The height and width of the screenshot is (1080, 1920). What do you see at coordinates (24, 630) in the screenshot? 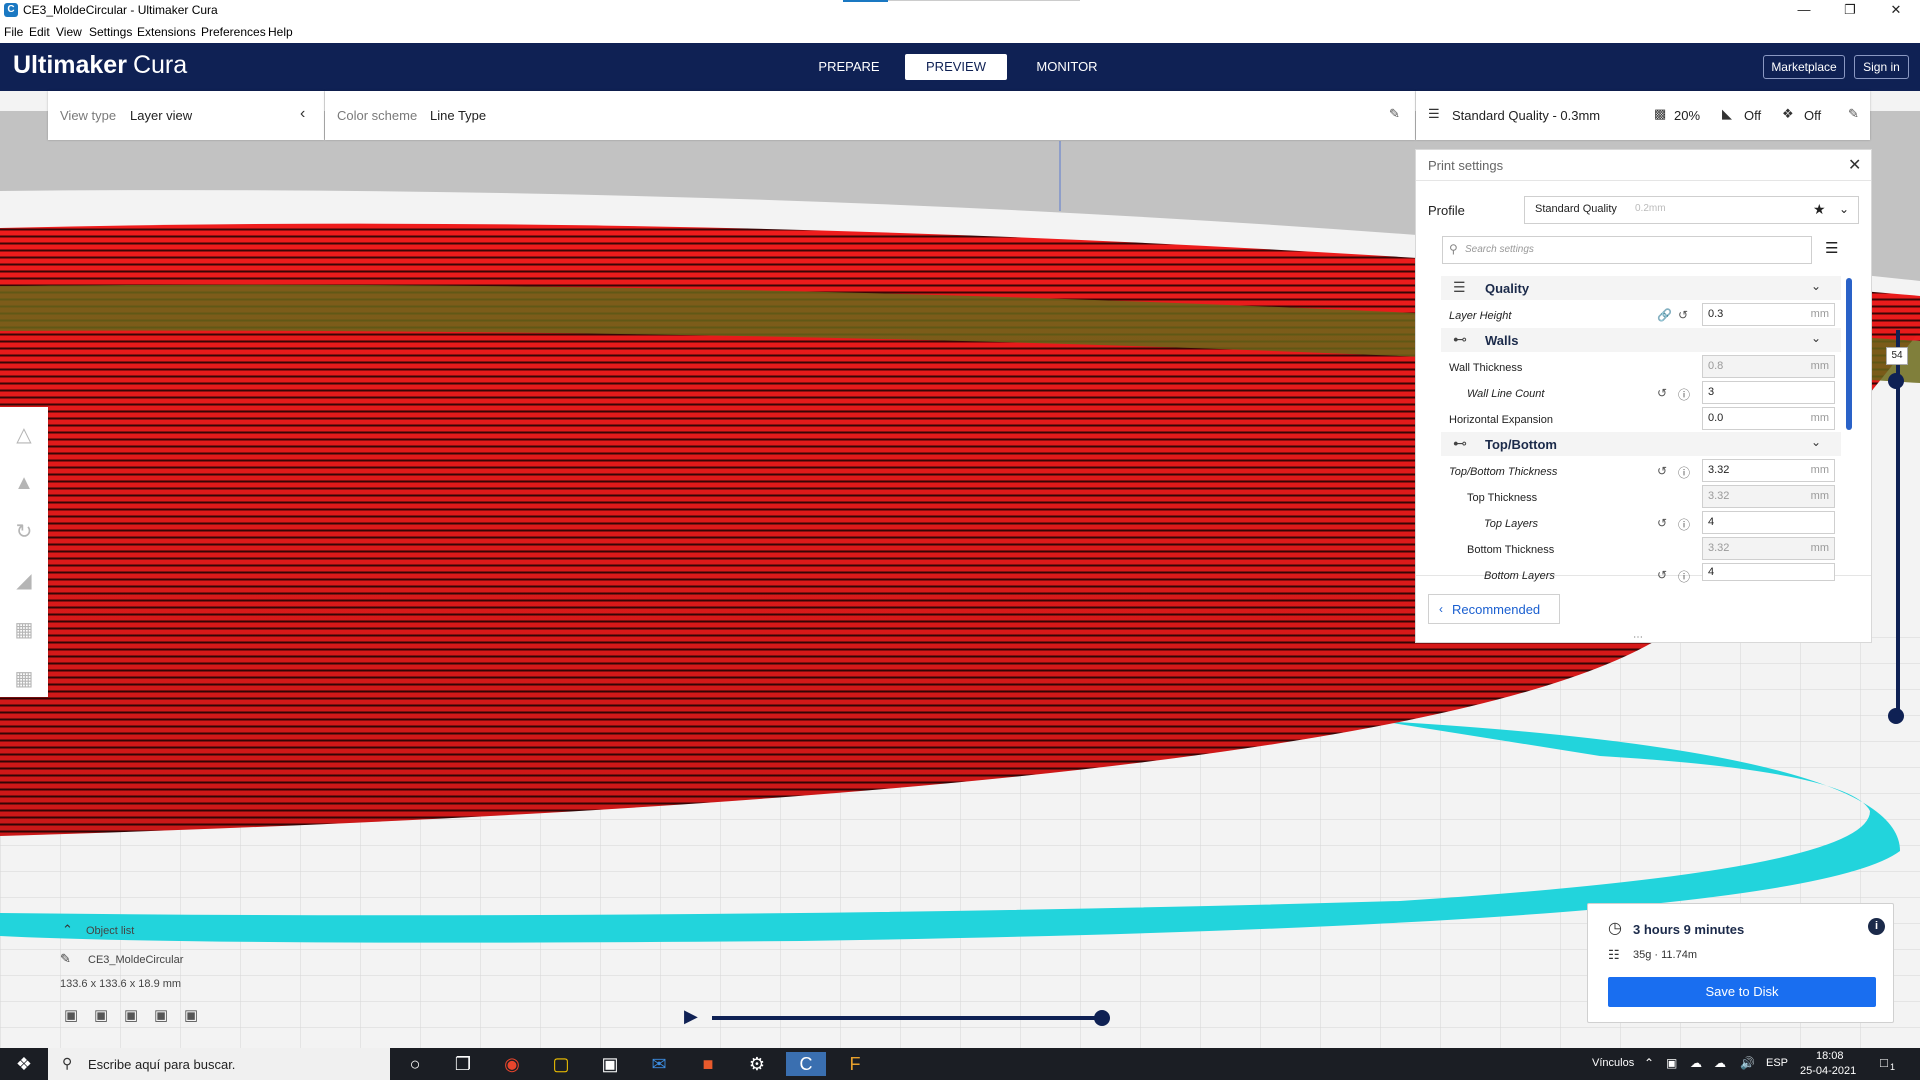
I see `per-model-settings-icon: ▦` at bounding box center [24, 630].